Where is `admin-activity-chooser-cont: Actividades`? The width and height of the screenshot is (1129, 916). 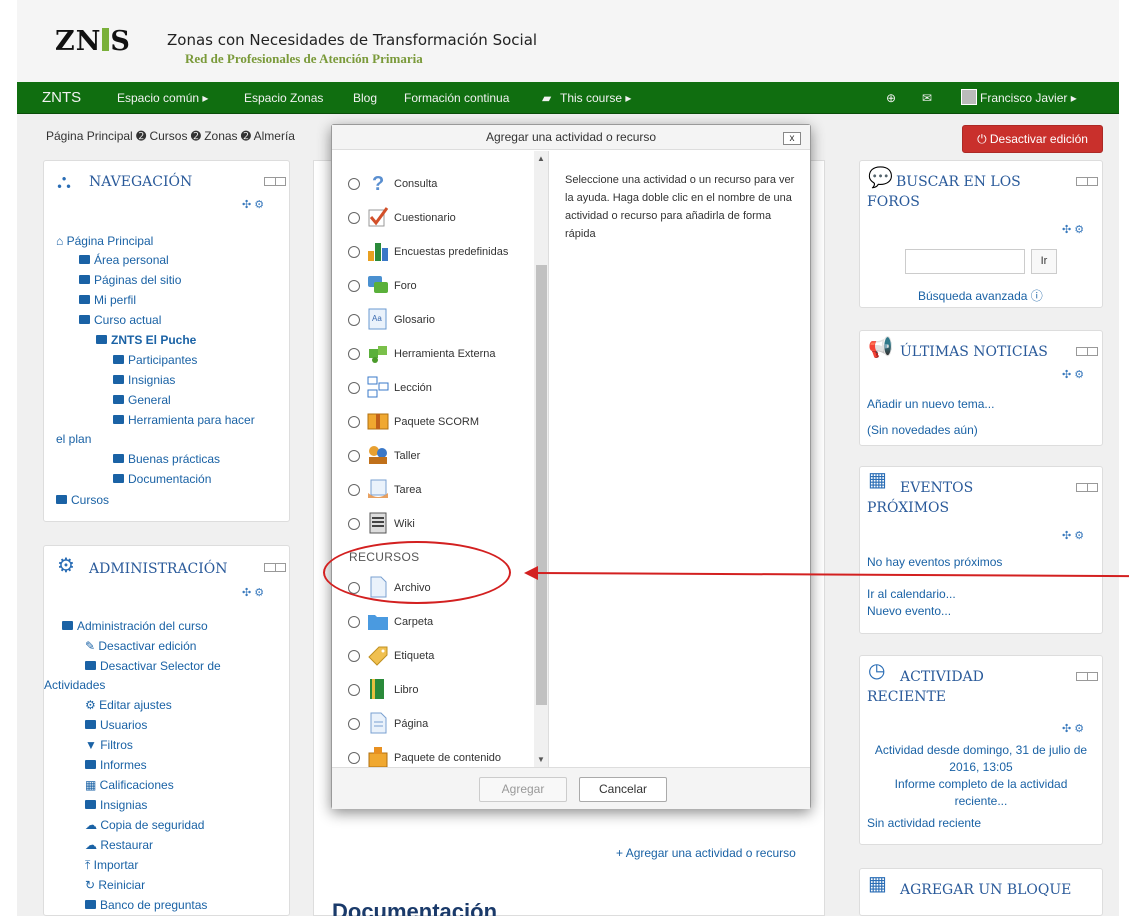 admin-activity-chooser-cont: Actividades is located at coordinates (74, 685).